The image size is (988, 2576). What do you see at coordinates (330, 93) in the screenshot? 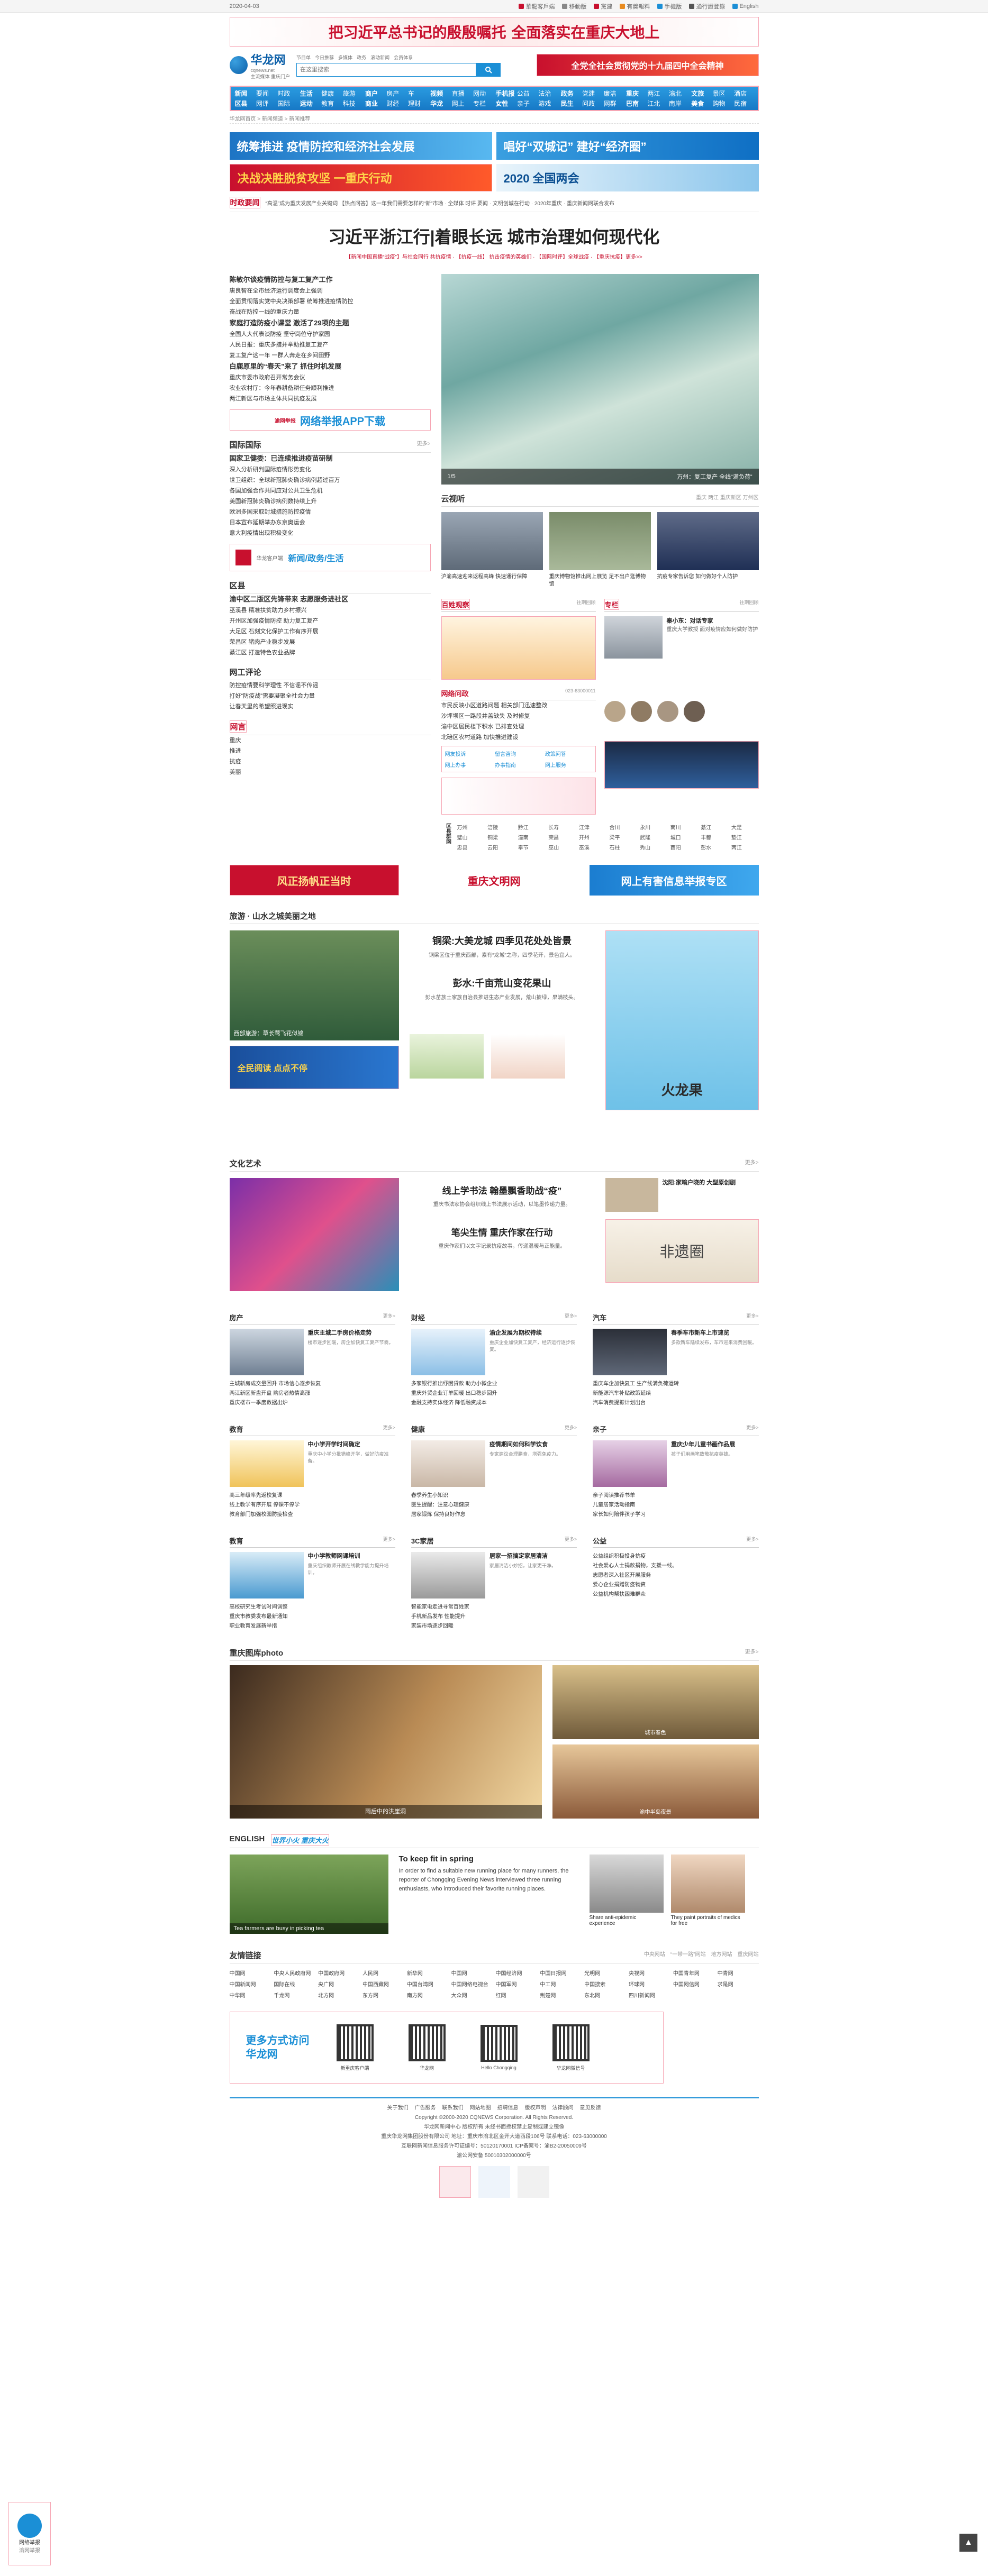
I see `nav-item: 健康` at bounding box center [330, 93].